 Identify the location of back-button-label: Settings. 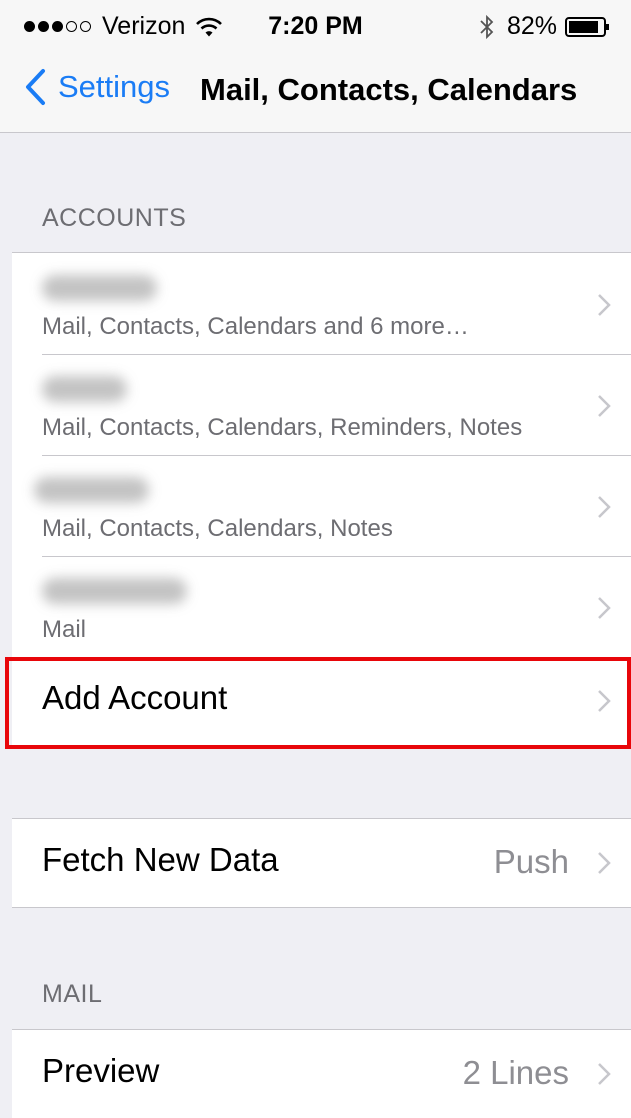
(114, 86).